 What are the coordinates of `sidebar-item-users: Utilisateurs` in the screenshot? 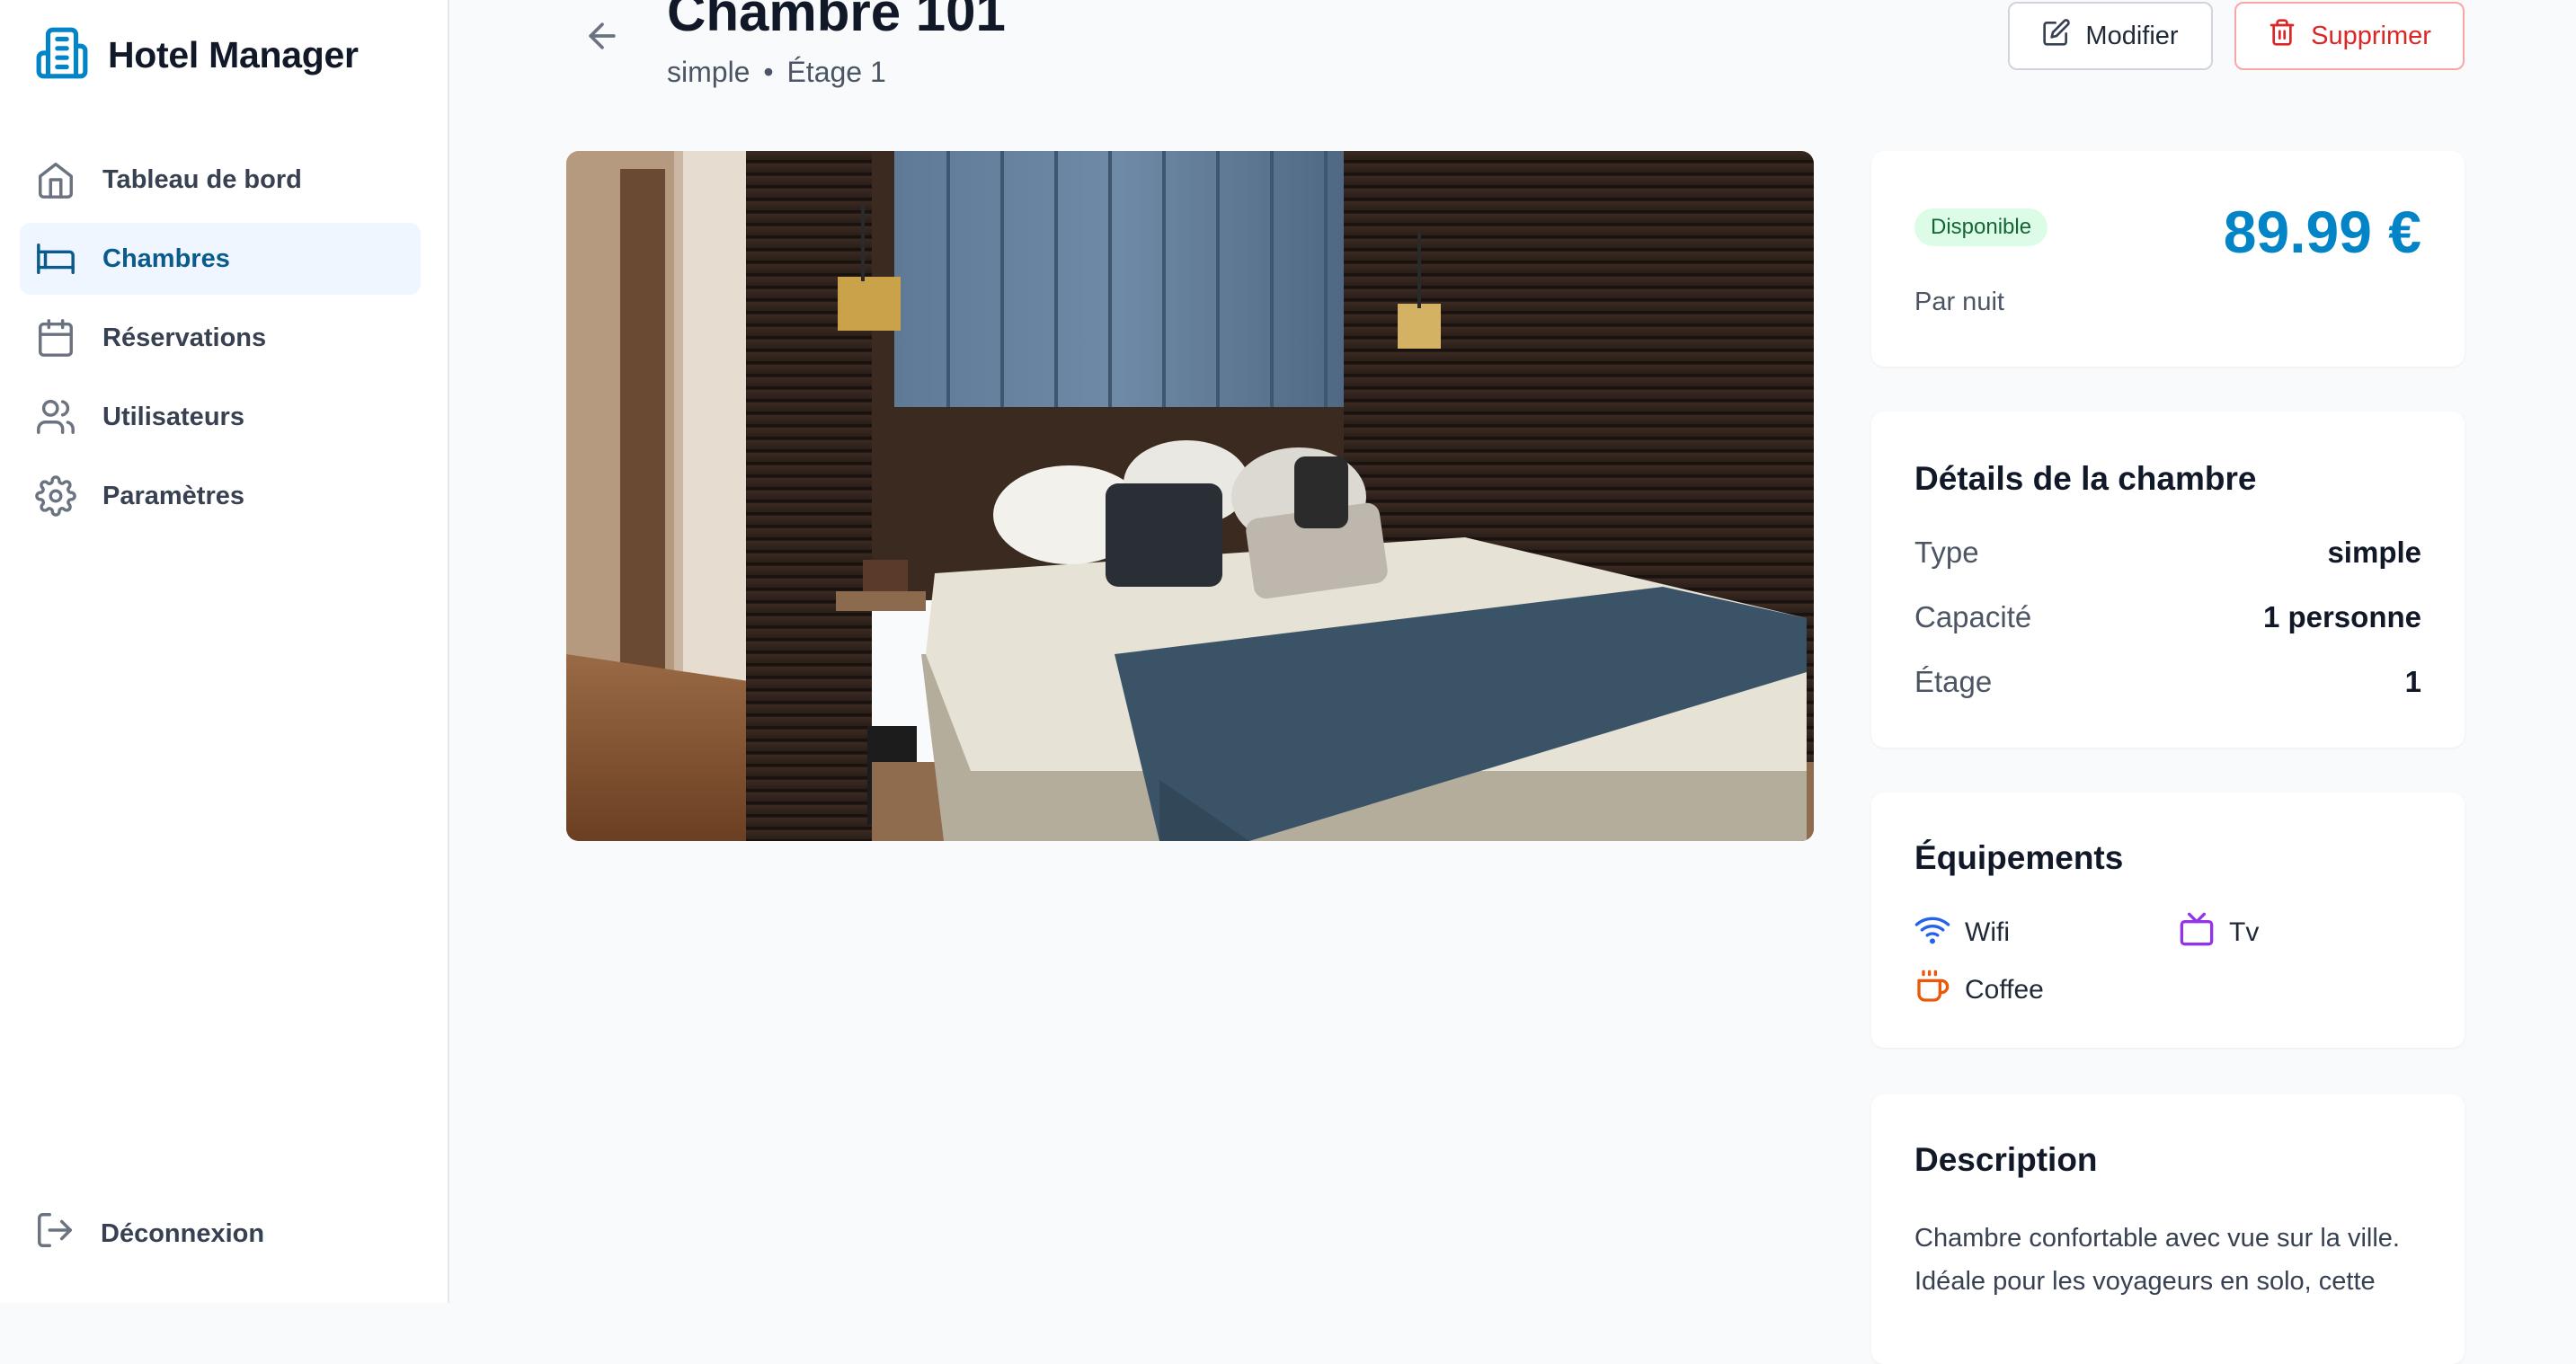 It's located at (220, 417).